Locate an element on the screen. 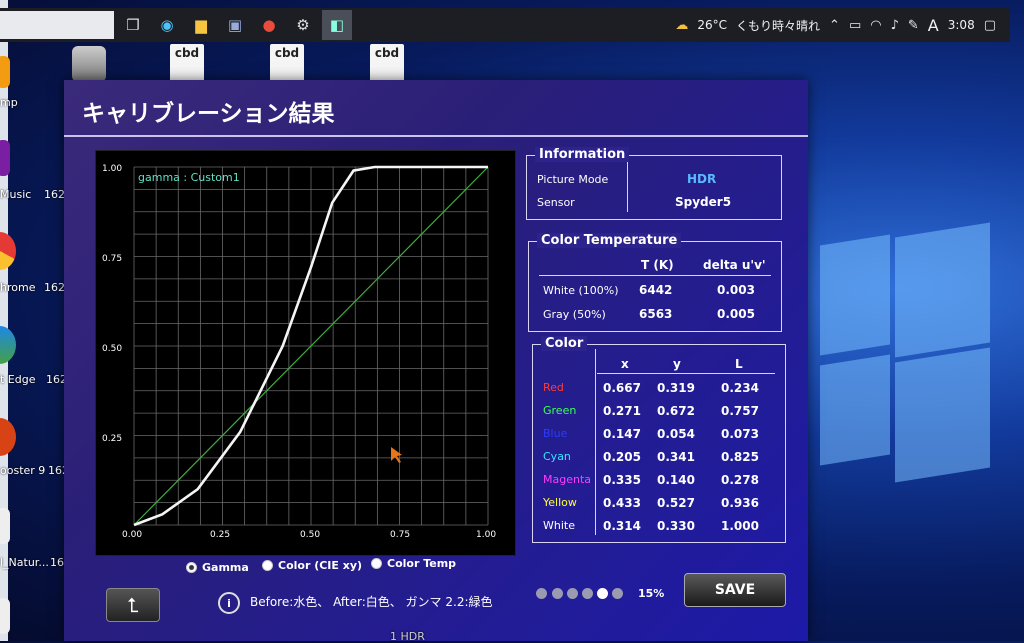 The height and width of the screenshot is (643, 1024). weather-icon: ☁ is located at coordinates (681, 25).